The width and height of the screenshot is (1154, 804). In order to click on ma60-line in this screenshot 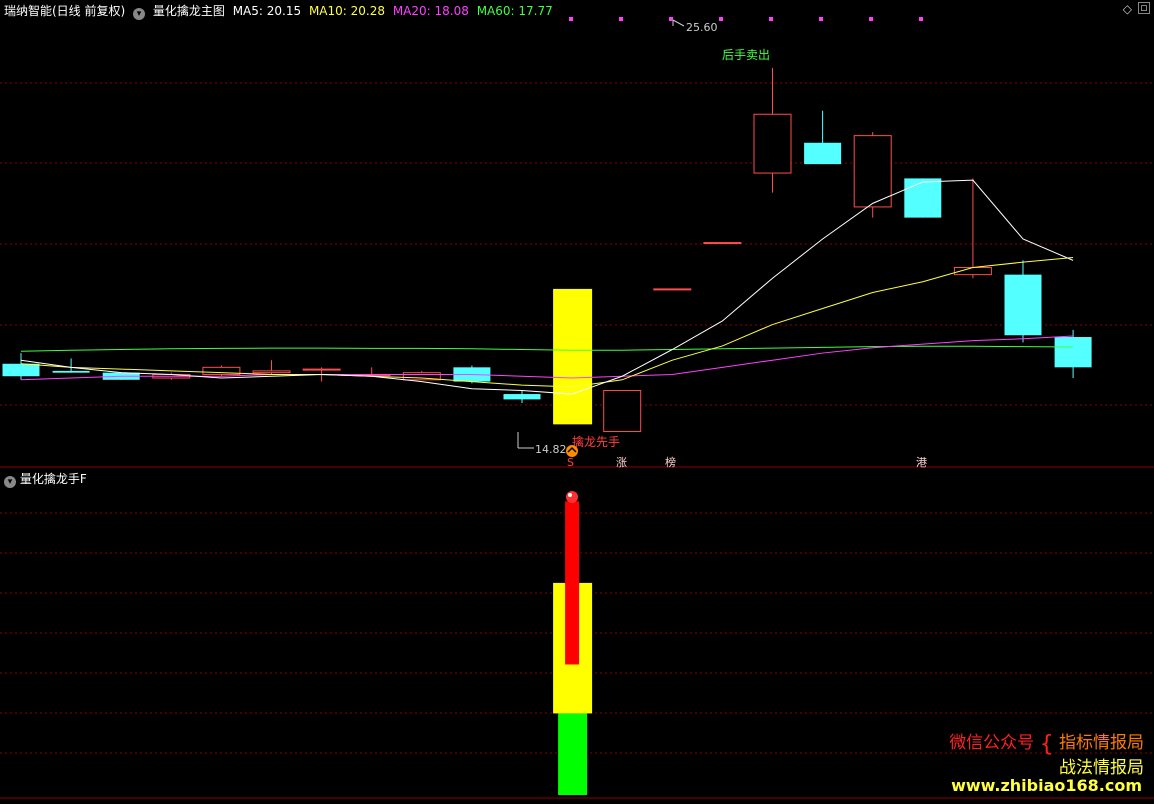, I will do `click(547, 348)`.